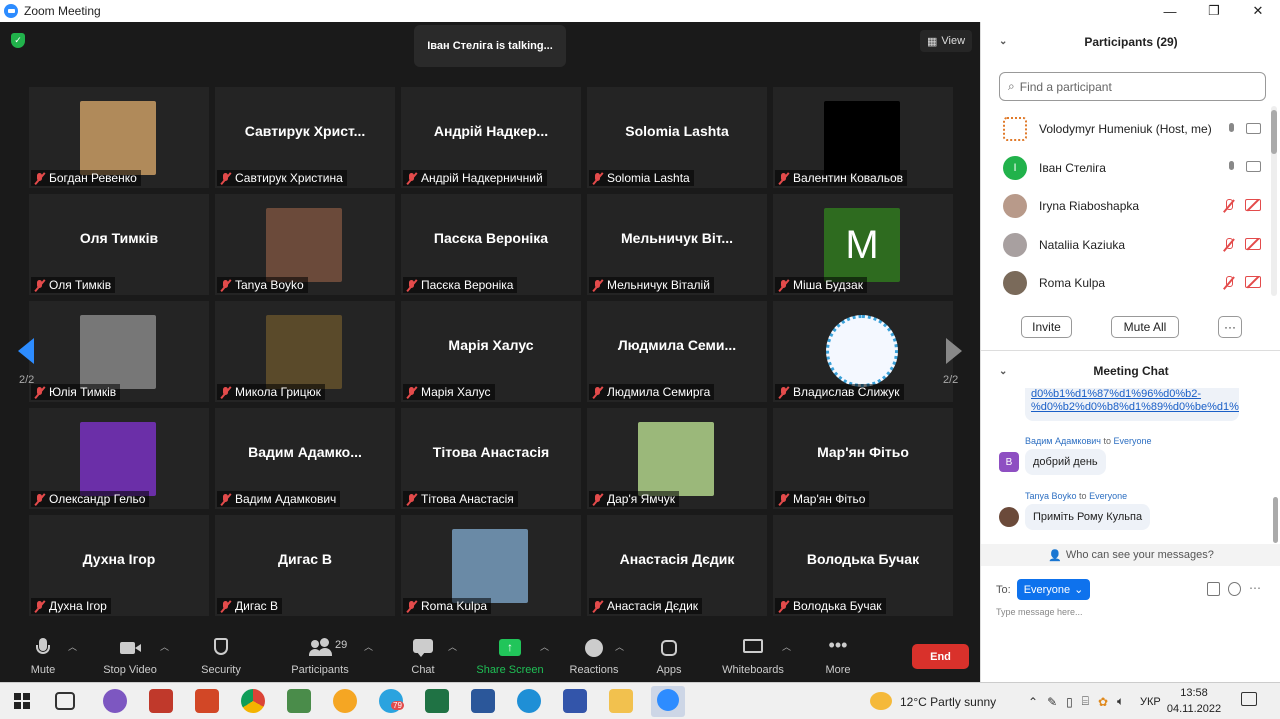 The height and width of the screenshot is (719, 1280). Describe the element at coordinates (491, 244) in the screenshot. I see `video-tile: Пасєка Вероніка Пасєка Вероніка` at that location.